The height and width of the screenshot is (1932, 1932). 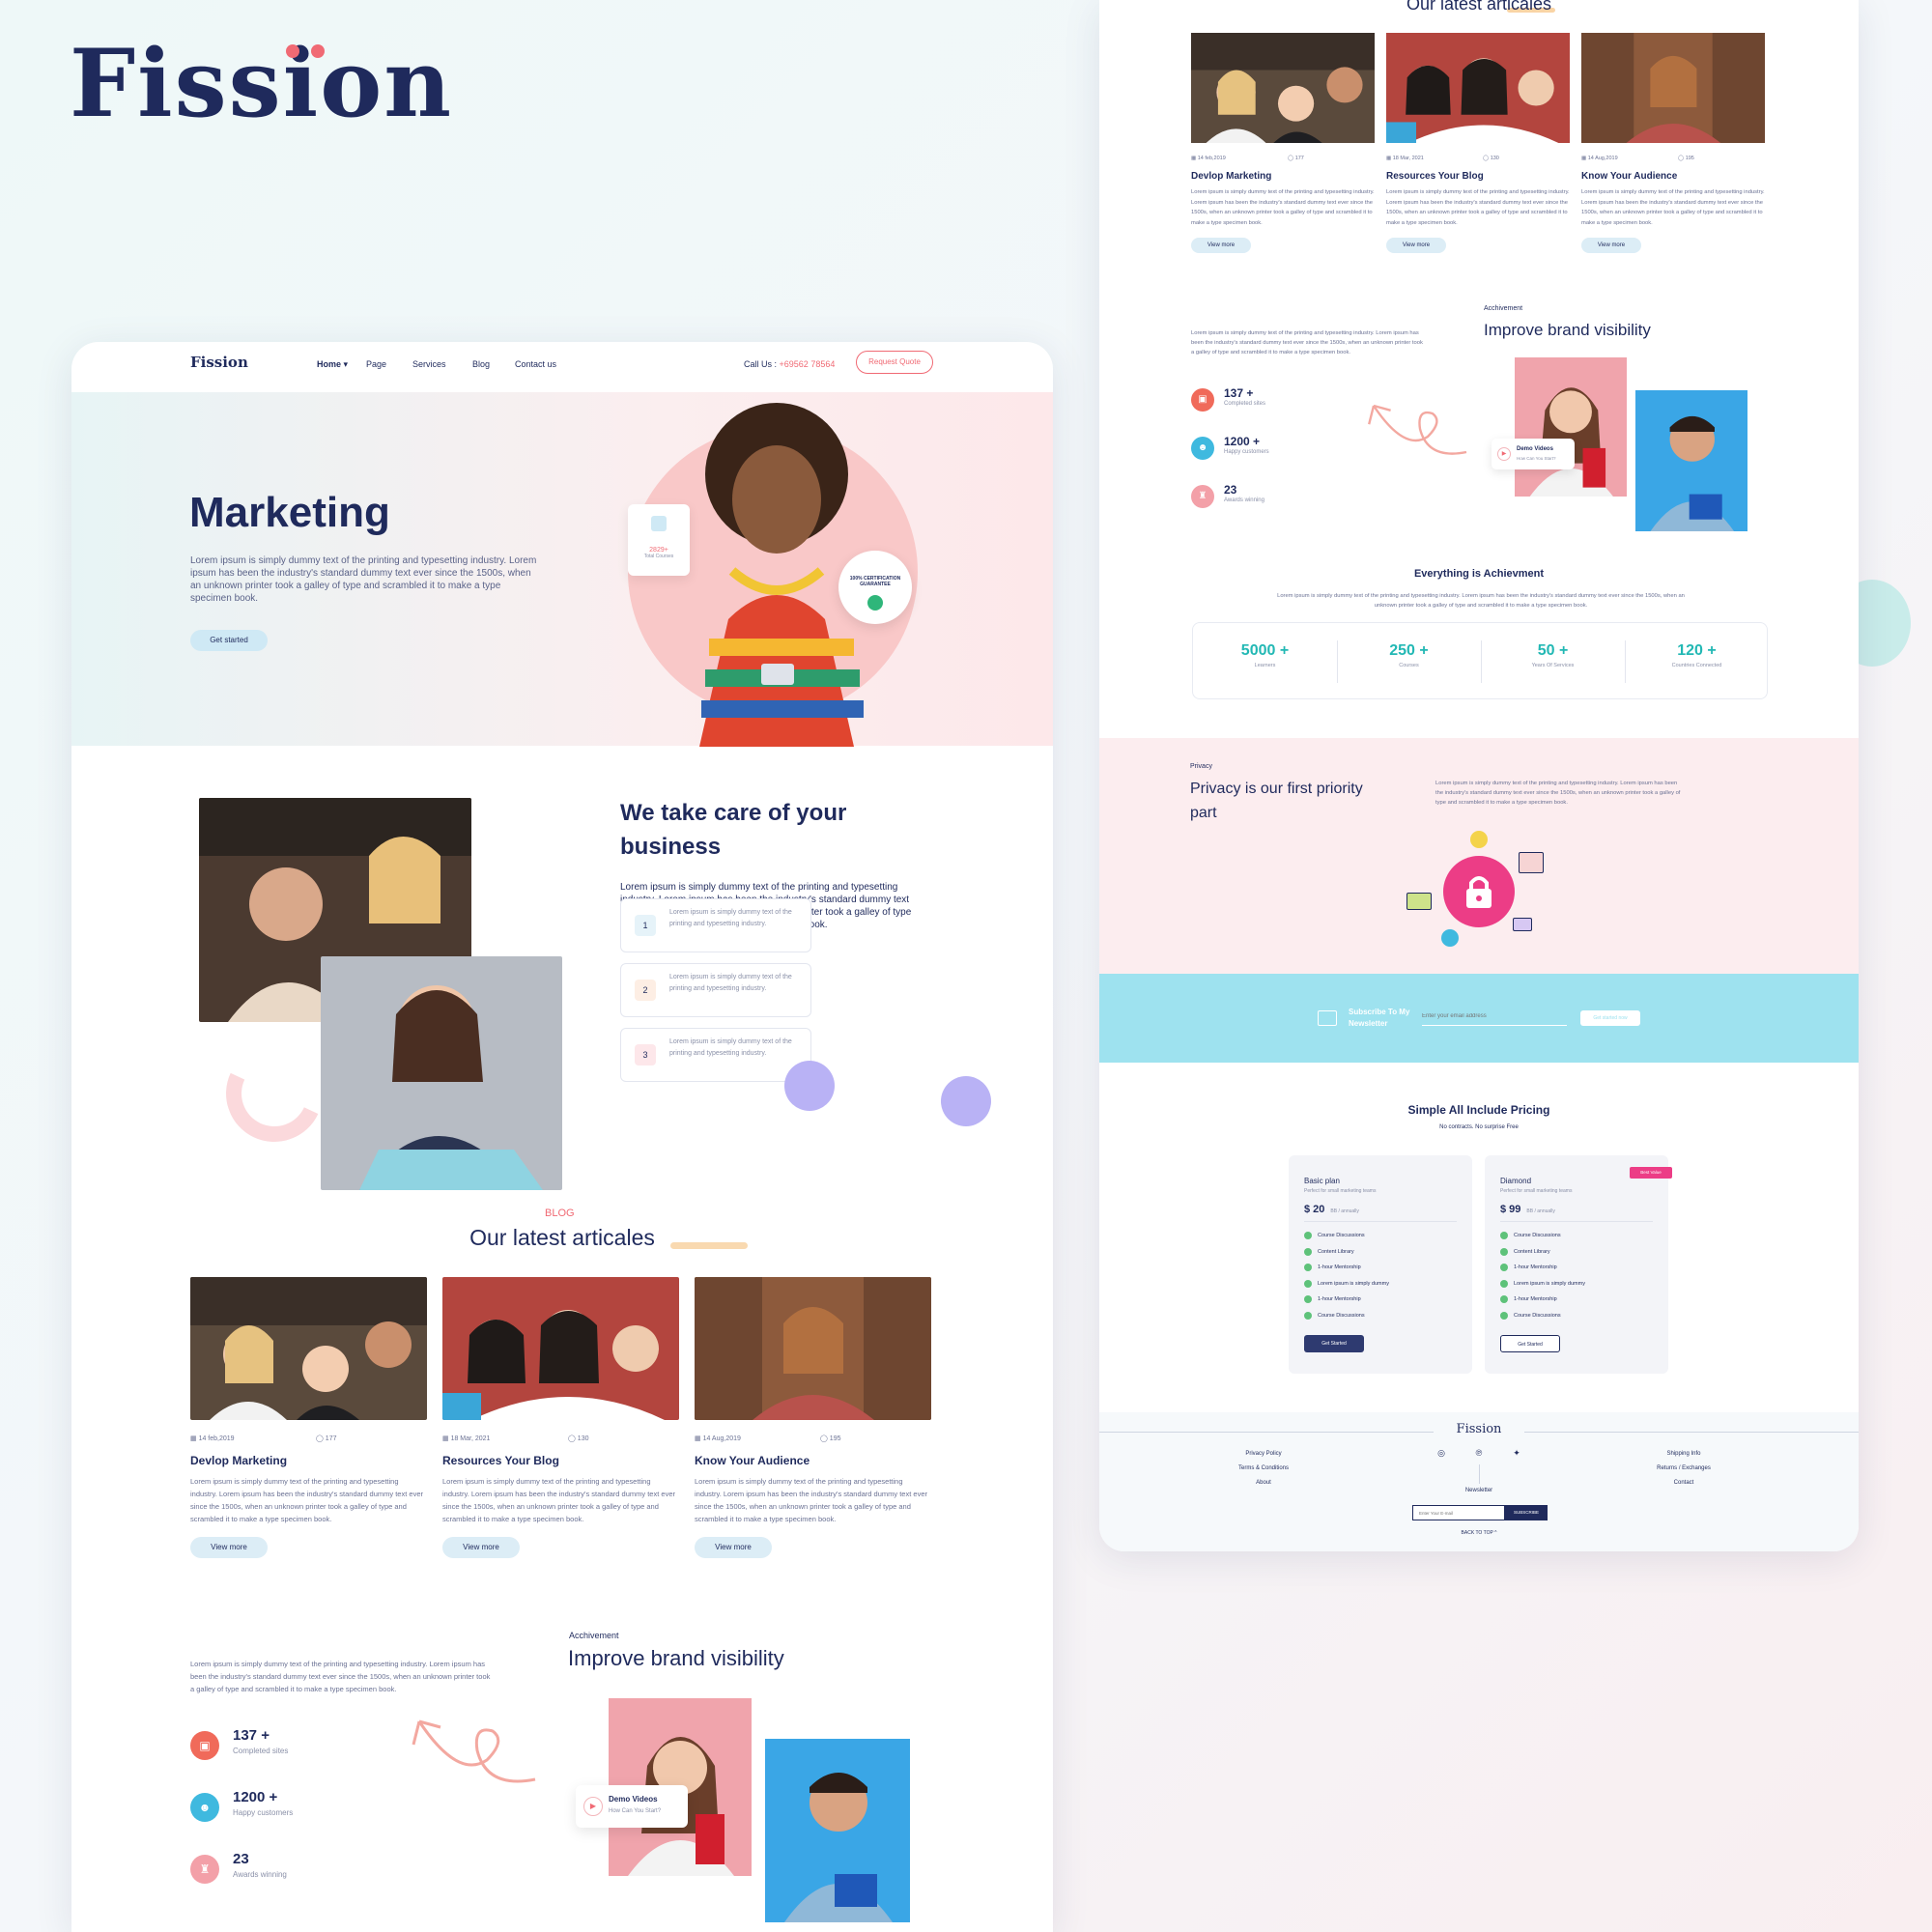 What do you see at coordinates (229, 640) in the screenshot?
I see `get-started-button: Get started` at bounding box center [229, 640].